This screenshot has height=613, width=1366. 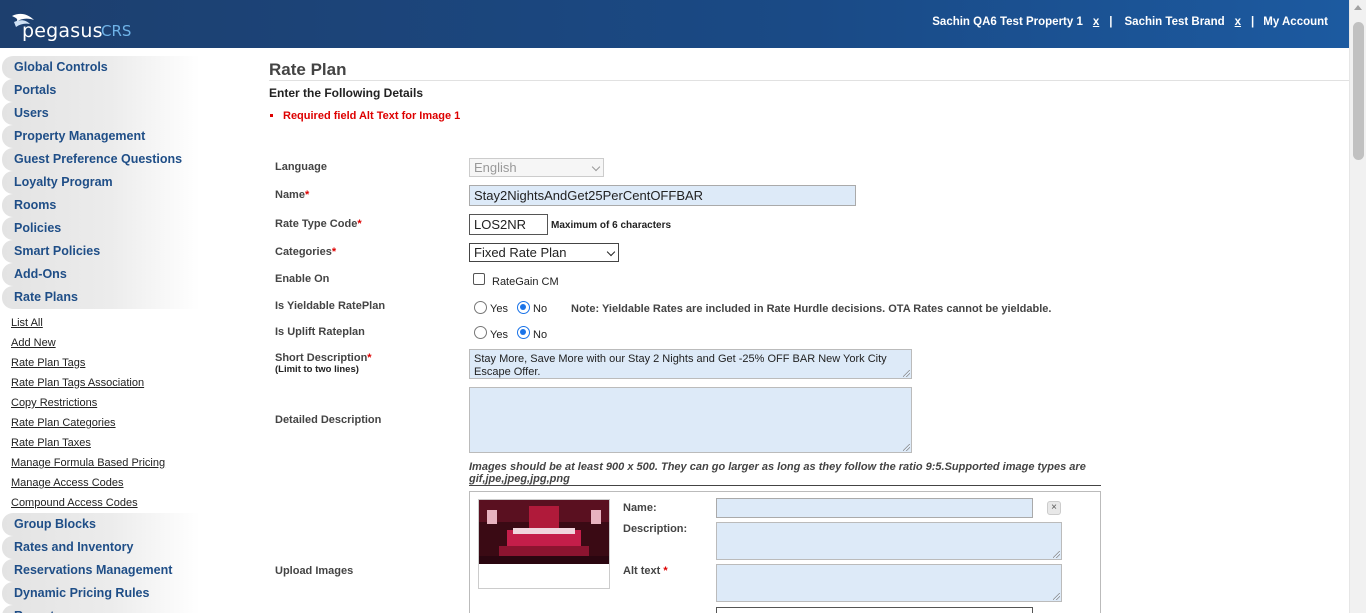 What do you see at coordinates (271, 115) in the screenshot?
I see `bullet` at bounding box center [271, 115].